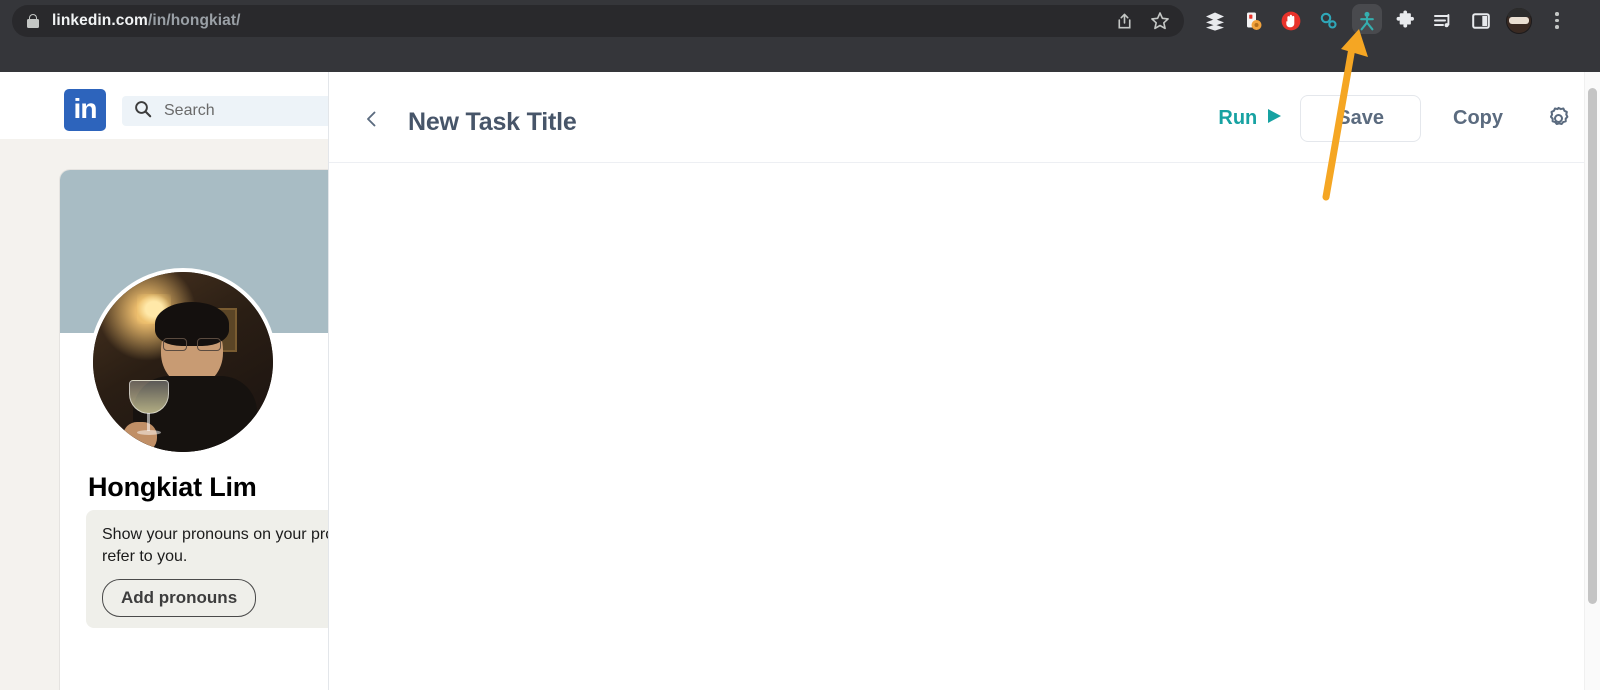 The height and width of the screenshot is (690, 1600). I want to click on copy-button: Copy, so click(1478, 118).